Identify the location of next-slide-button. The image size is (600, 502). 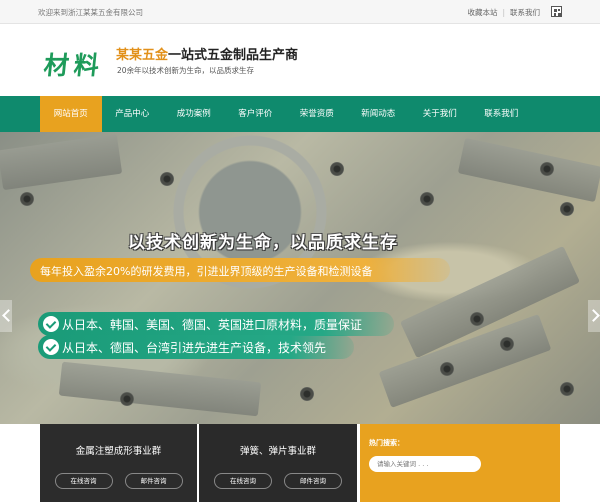
(594, 316).